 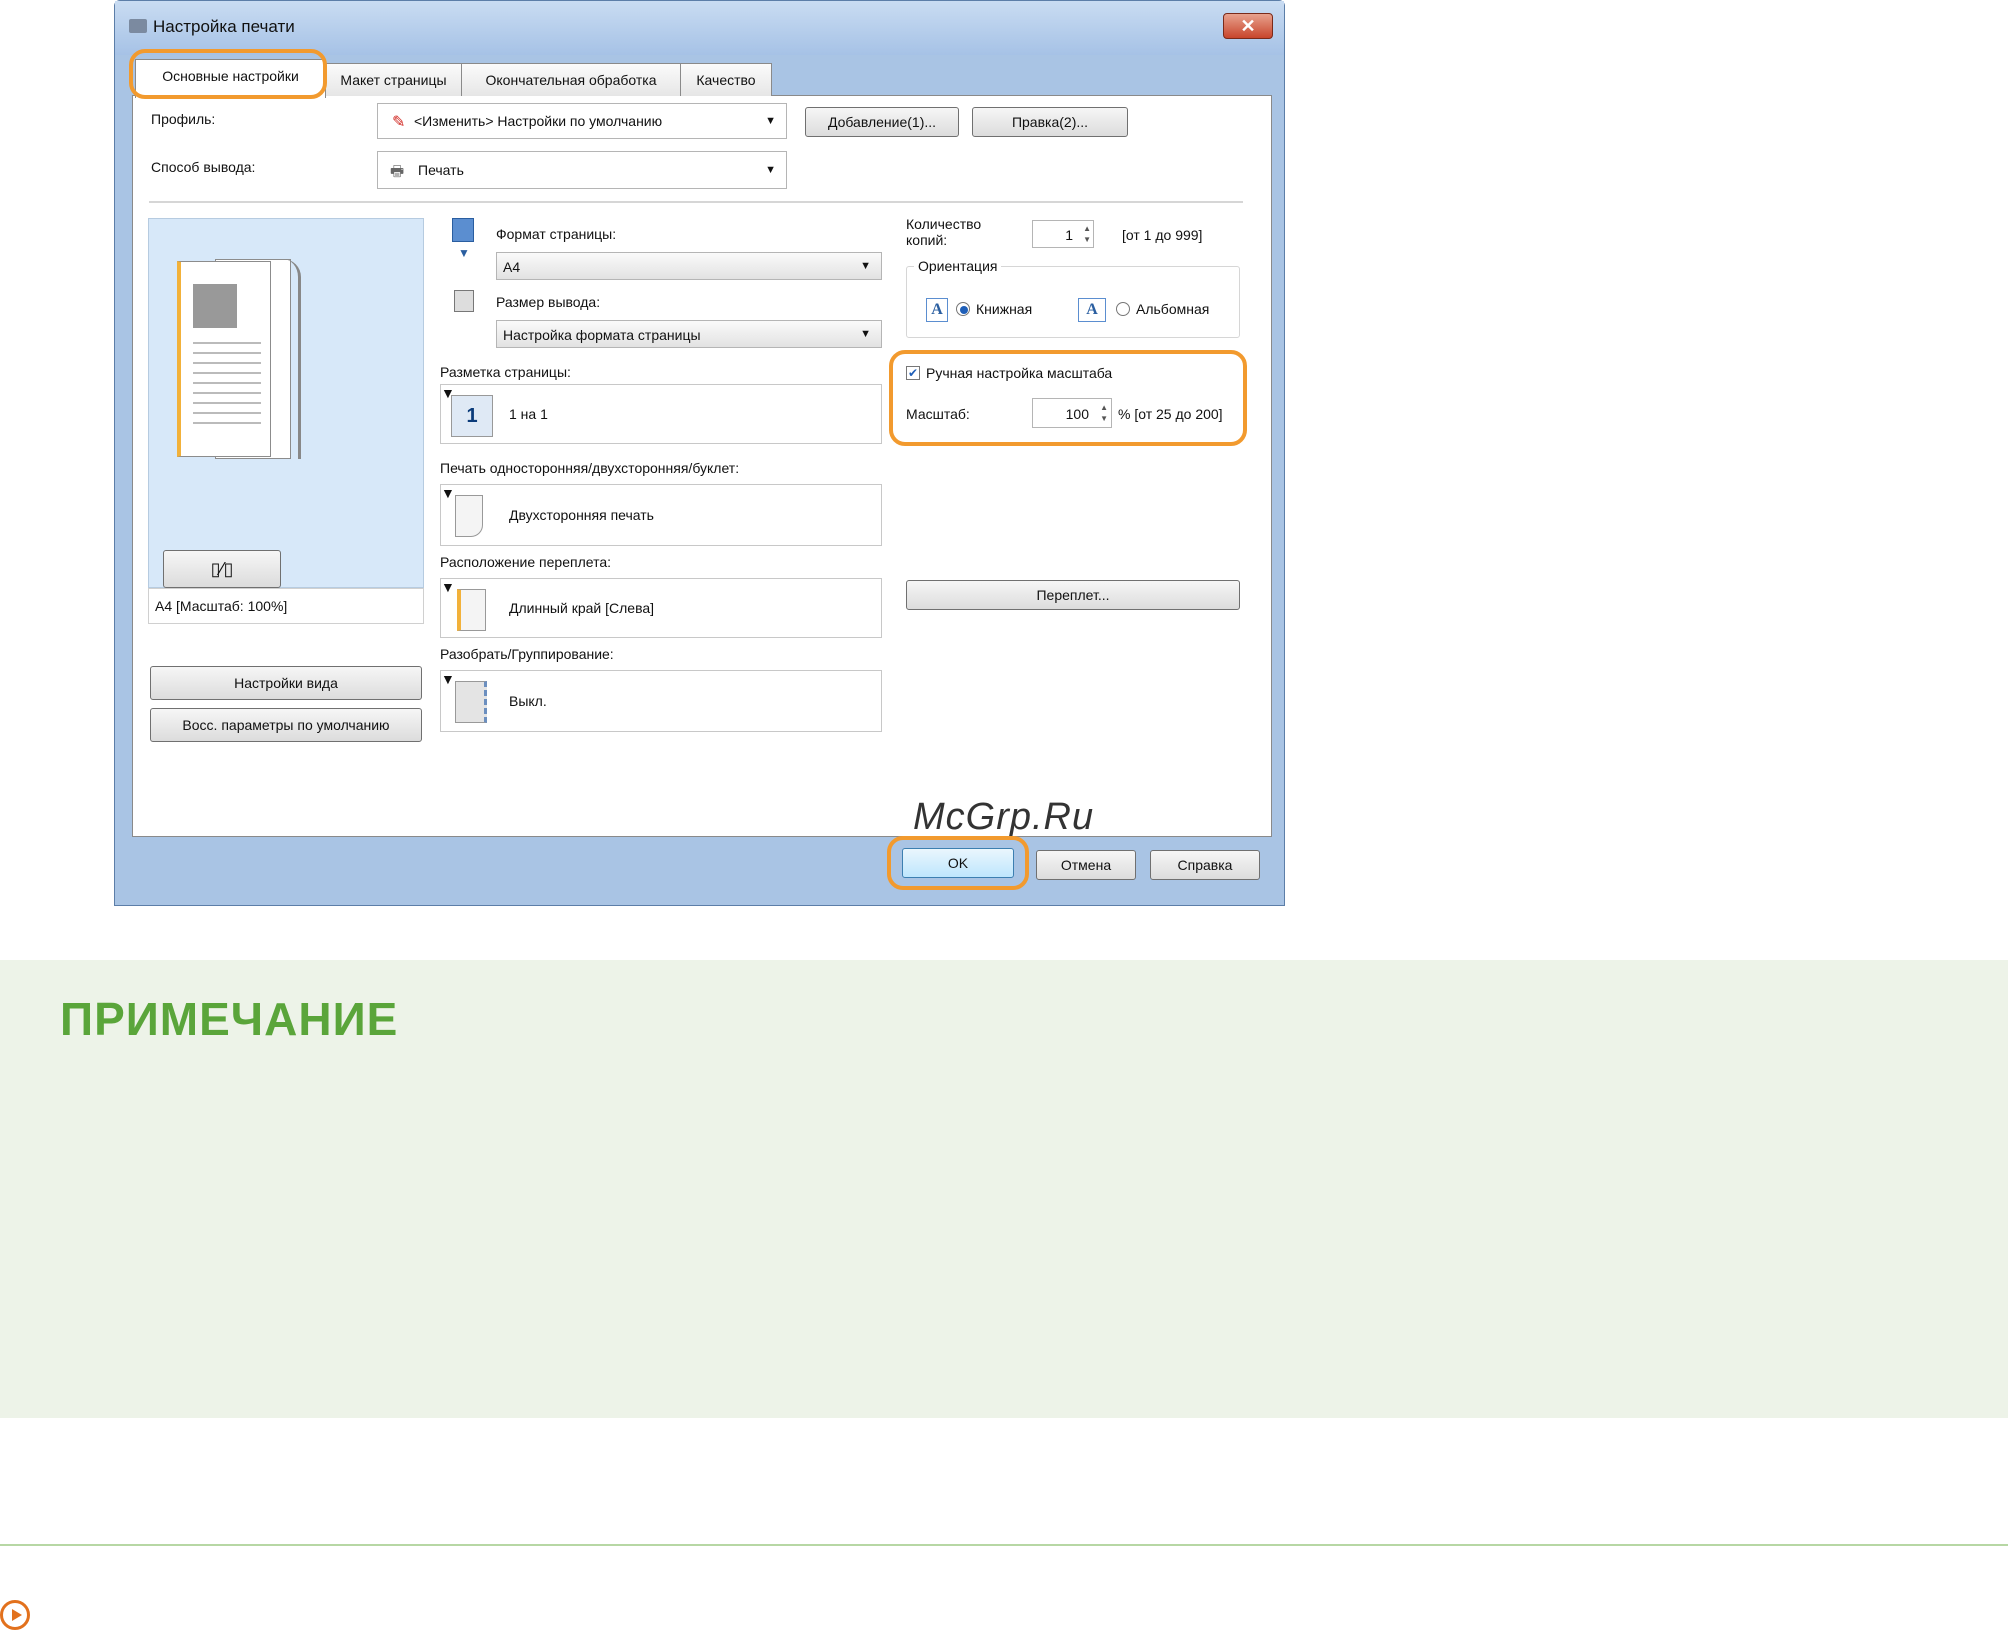 I want to click on landscape-icon: A, so click(x=1092, y=310).